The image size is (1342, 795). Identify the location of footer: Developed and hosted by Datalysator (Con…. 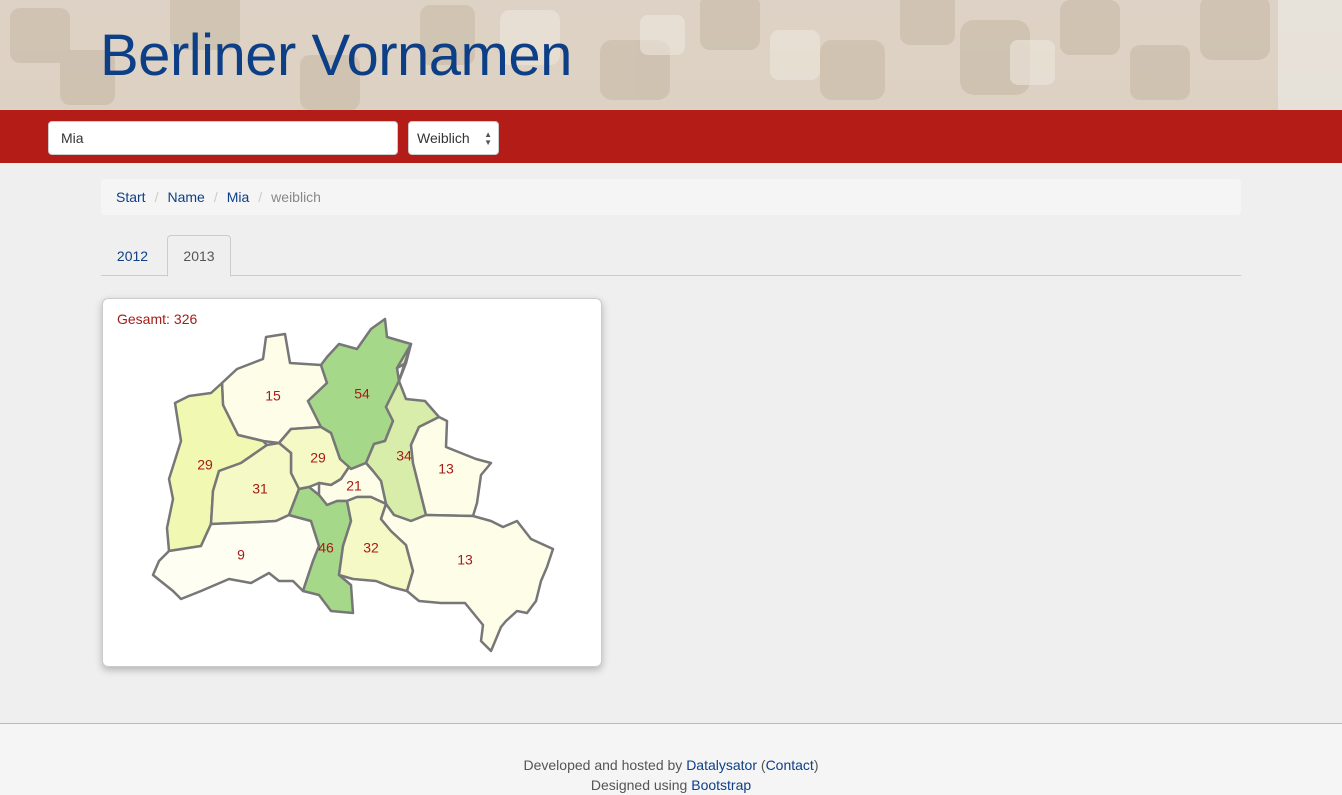
(671, 759).